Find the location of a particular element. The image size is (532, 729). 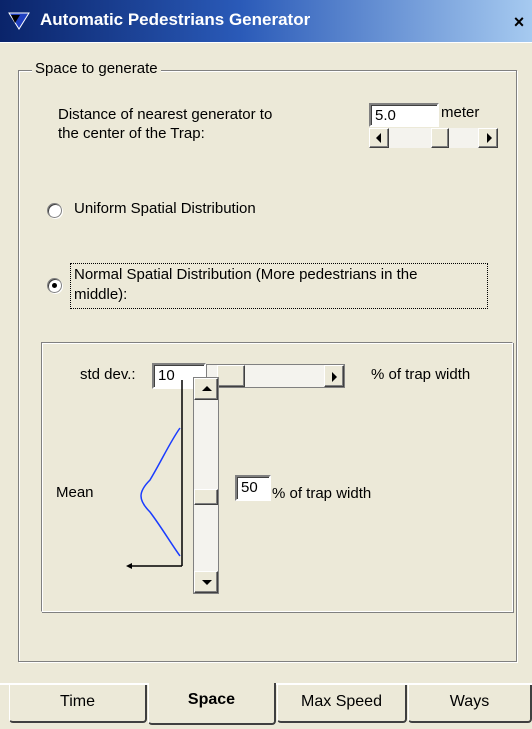

tab-space: Space is located at coordinates (212, 704).